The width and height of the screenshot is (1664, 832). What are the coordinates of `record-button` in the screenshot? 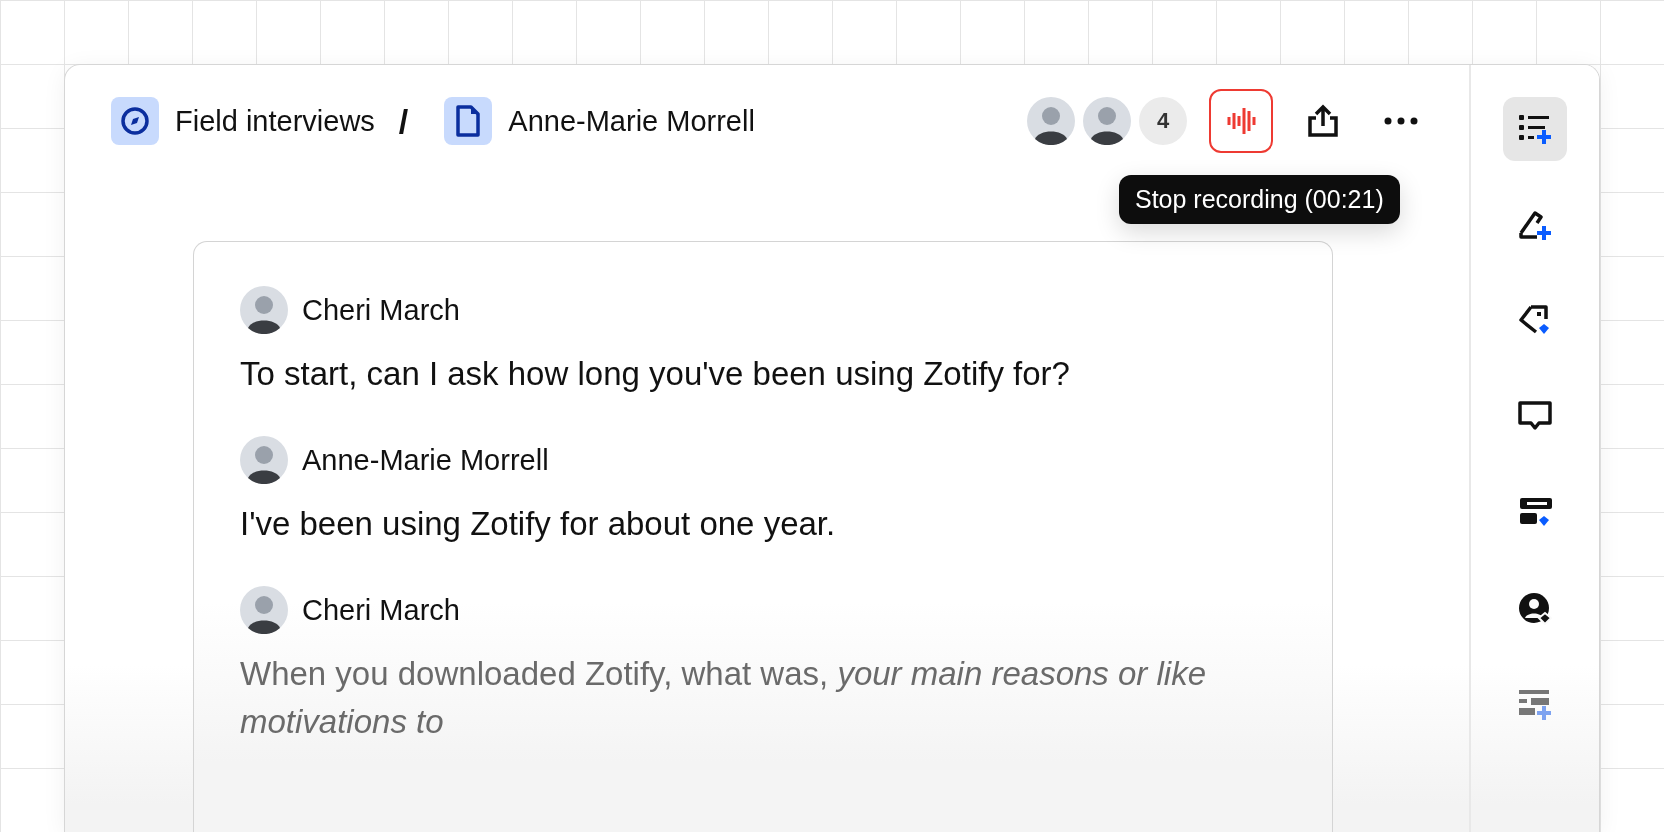 It's located at (1241, 121).